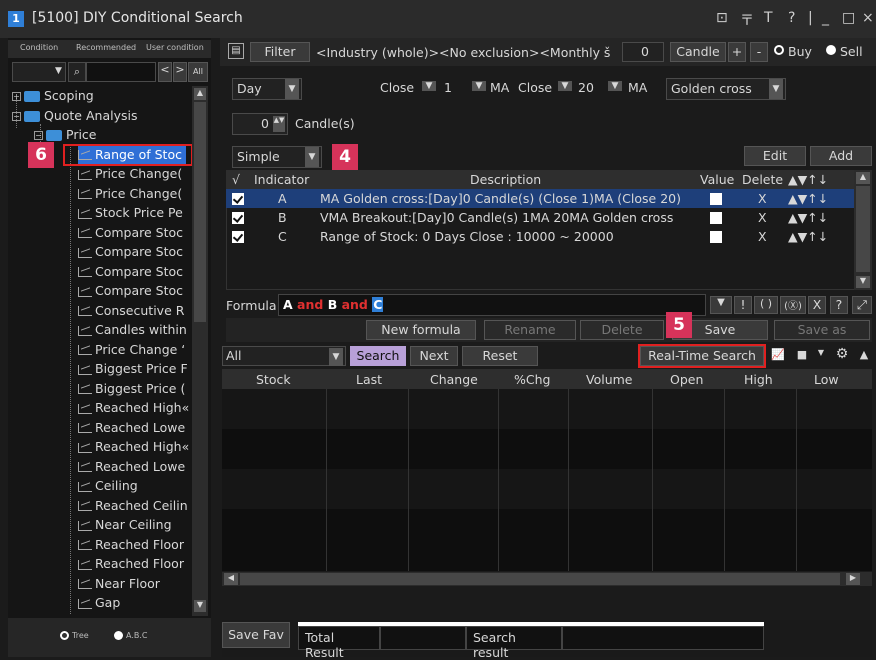 Image resolution: width=876 pixels, height=660 pixels. Describe the element at coordinates (175, 47) in the screenshot. I see `tab-user-condition: User condition` at that location.